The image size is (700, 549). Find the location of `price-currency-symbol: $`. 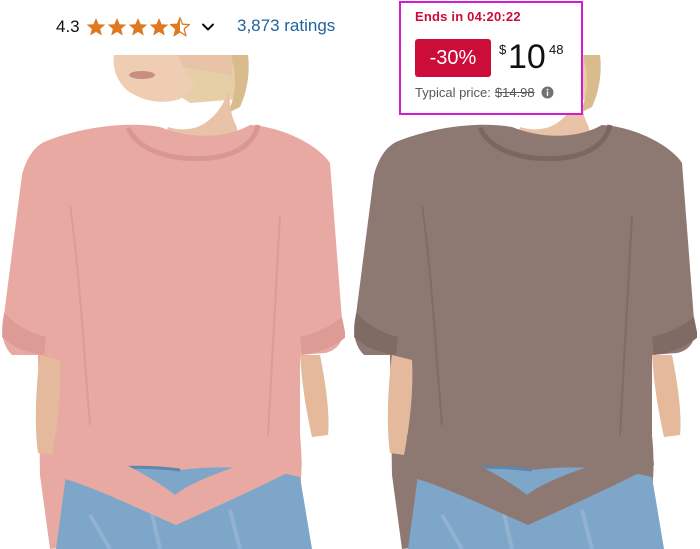

price-currency-symbol: $ is located at coordinates (503, 49).